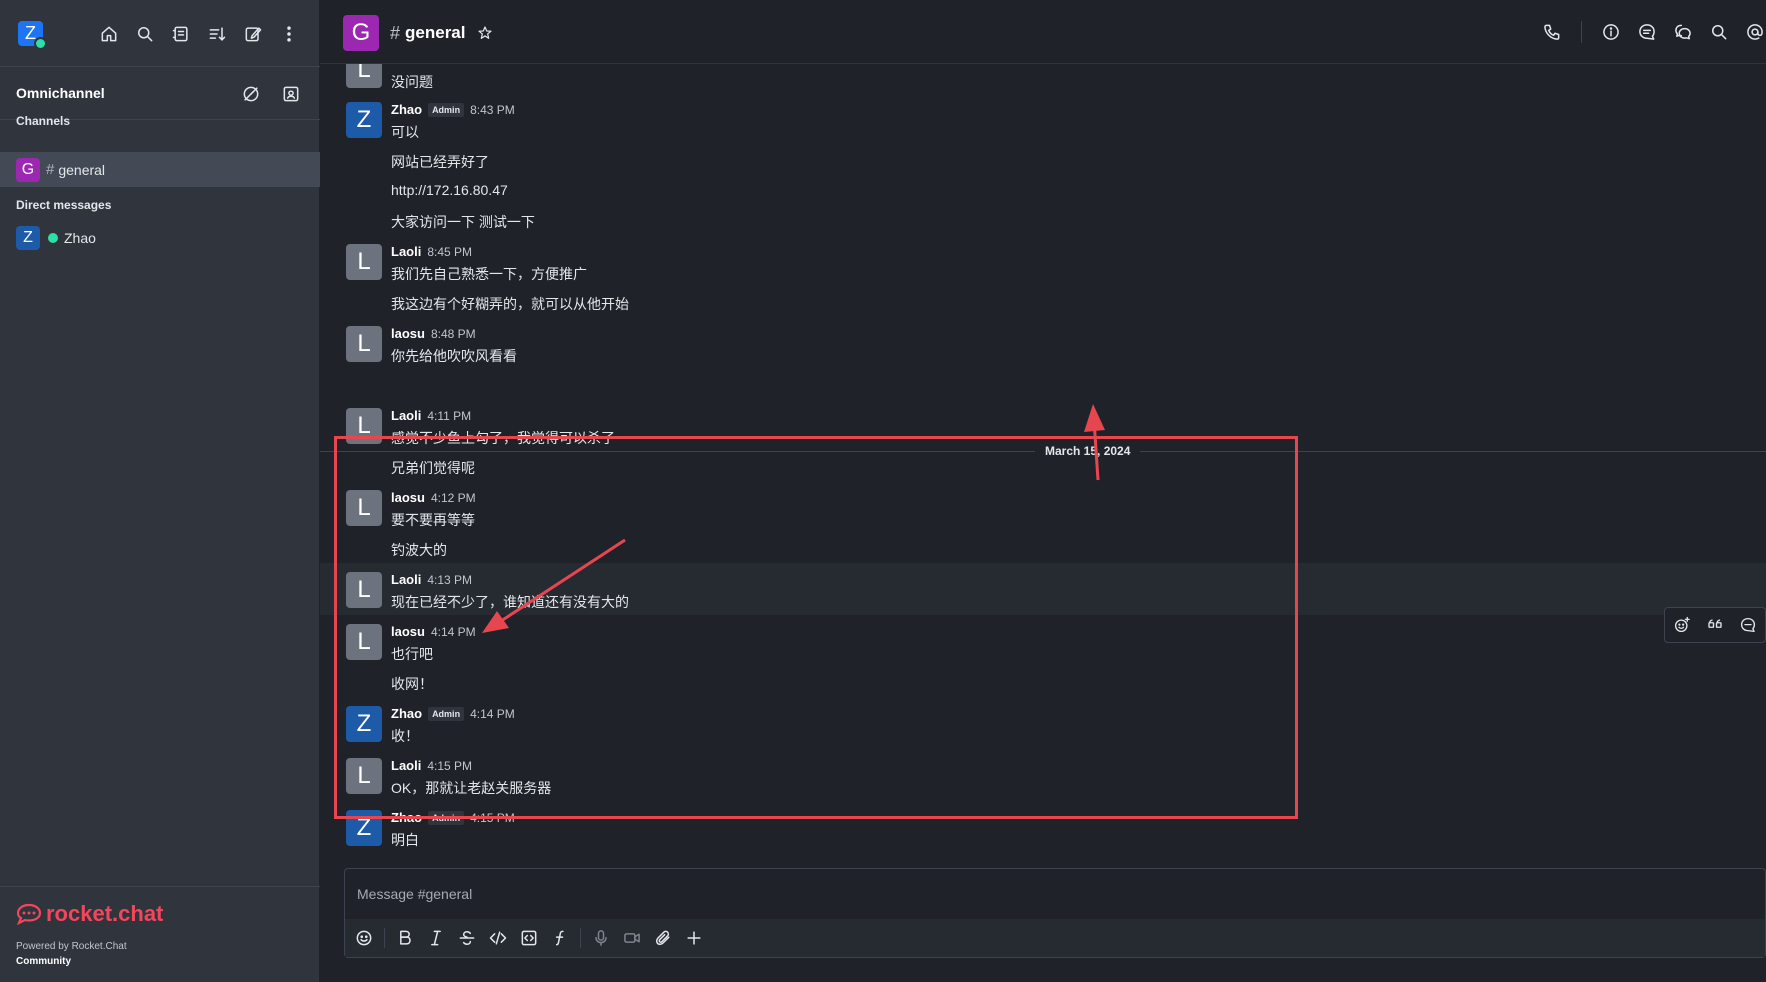 The width and height of the screenshot is (1766, 982). I want to click on header-separator, so click(1581, 32).